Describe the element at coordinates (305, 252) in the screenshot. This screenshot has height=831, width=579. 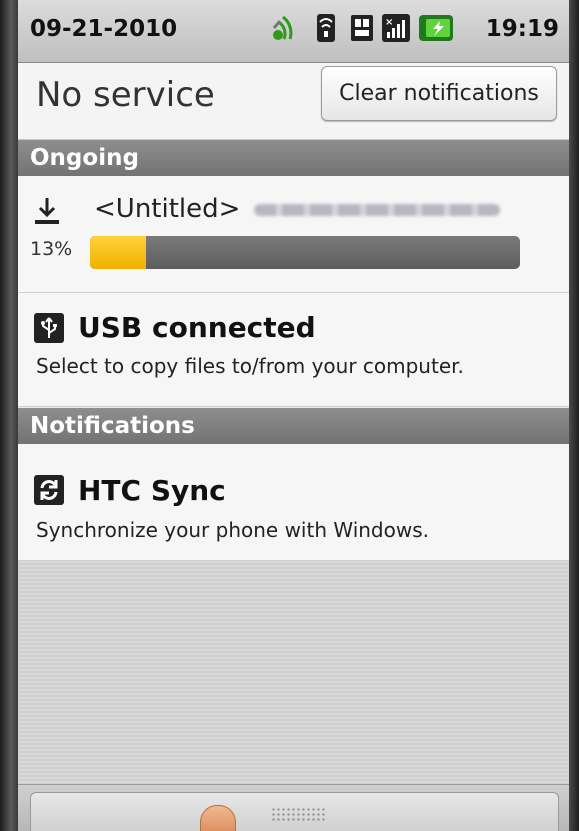
I see `download-progress-bar` at that location.